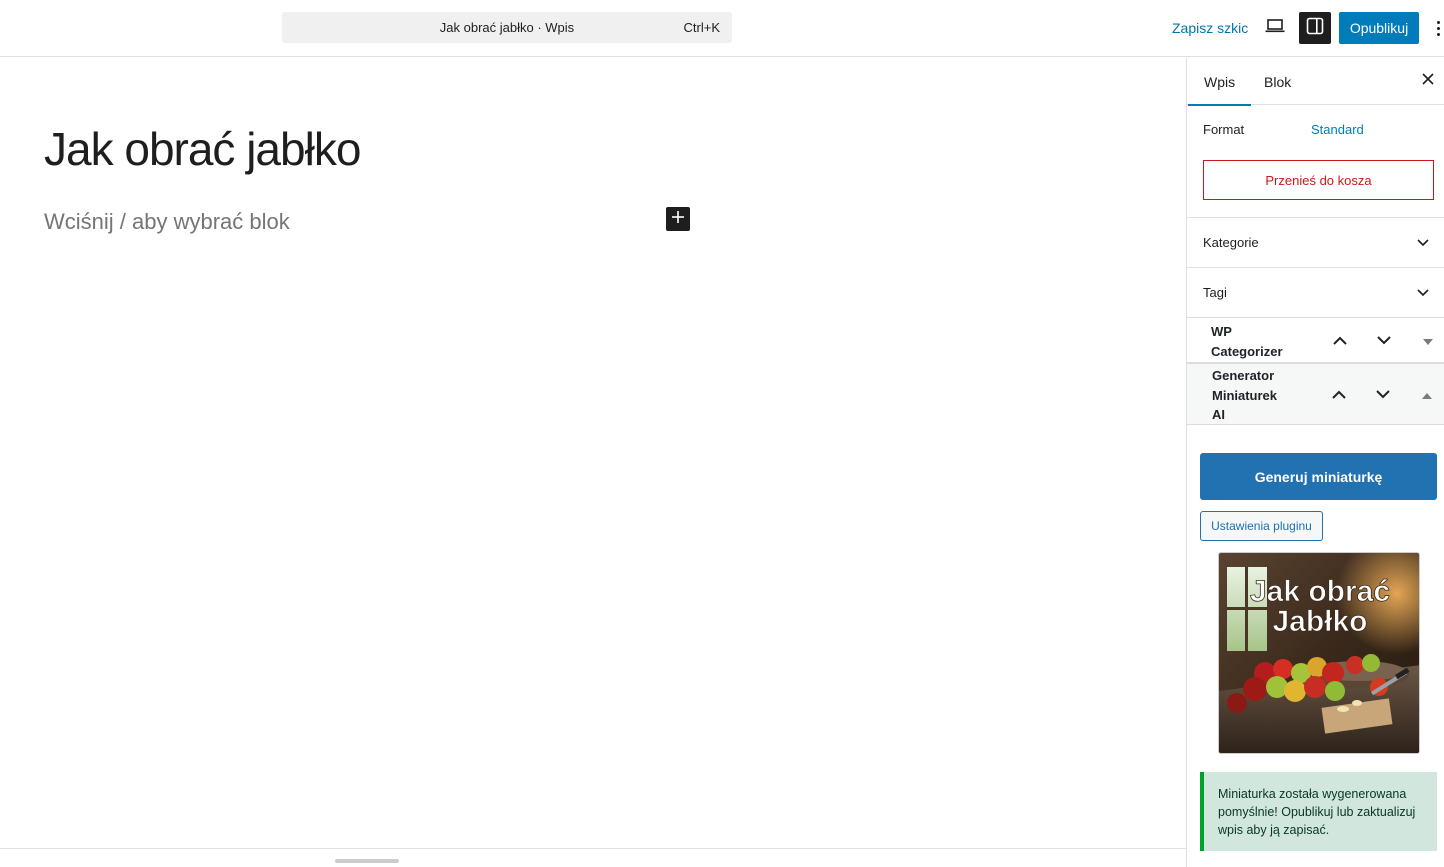  What do you see at coordinates (1318, 180) in the screenshot?
I see `move-to-trash-button: Przenieś do kosza` at bounding box center [1318, 180].